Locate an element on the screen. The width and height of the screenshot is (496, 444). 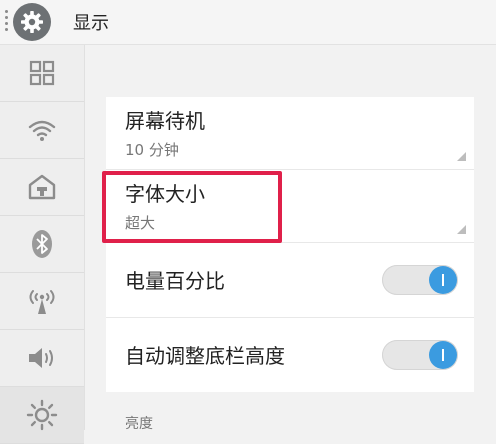
sidebar-item-volume is located at coordinates (42, 358).